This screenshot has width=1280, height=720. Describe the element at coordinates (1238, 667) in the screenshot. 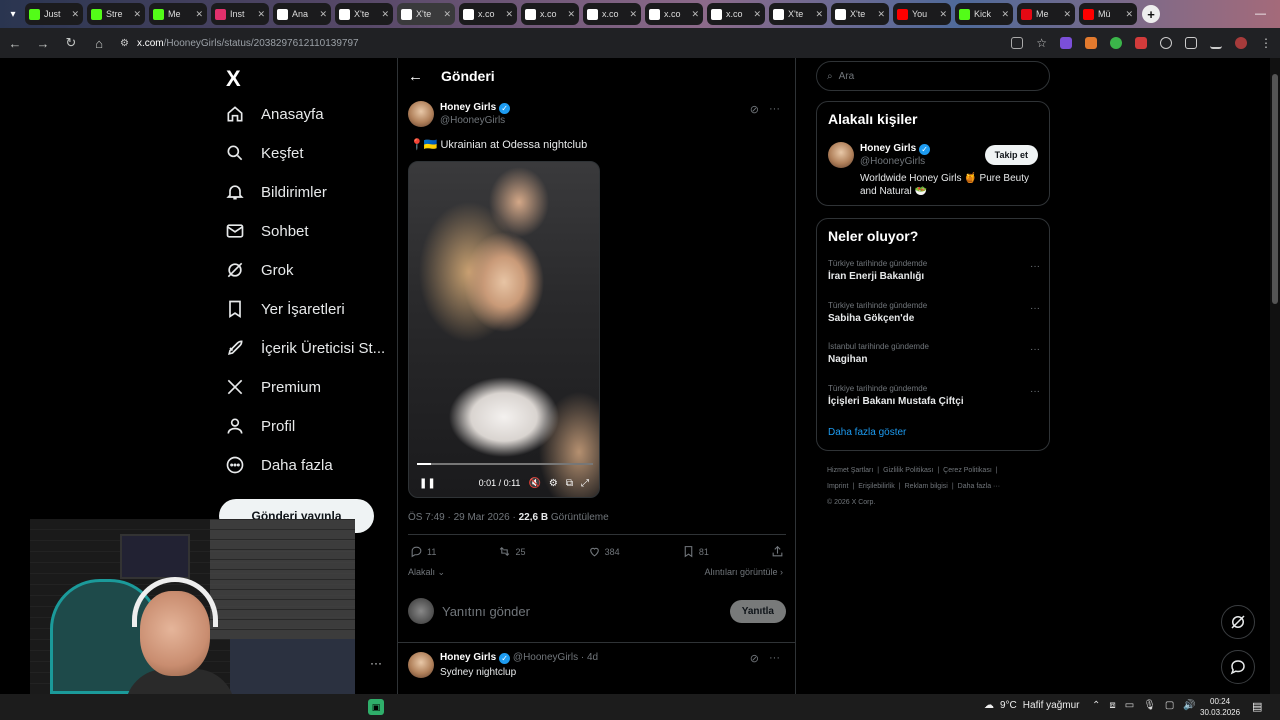

I see `messages-fab-button` at that location.